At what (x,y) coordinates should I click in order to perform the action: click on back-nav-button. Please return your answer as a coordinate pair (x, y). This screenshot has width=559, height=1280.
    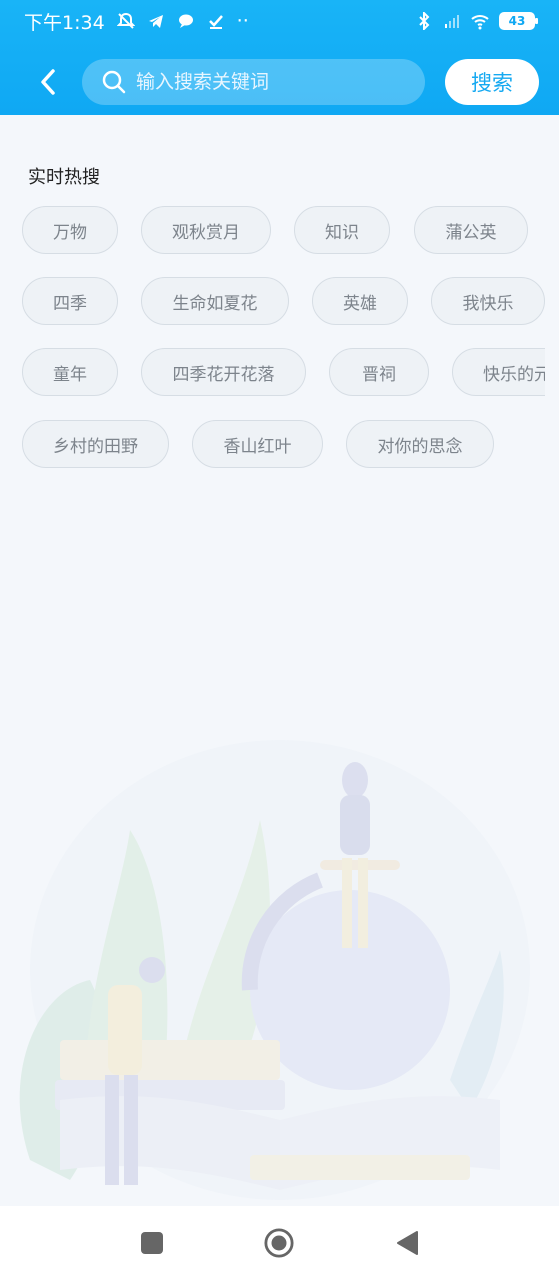
    Looking at the image, I should click on (407, 1243).